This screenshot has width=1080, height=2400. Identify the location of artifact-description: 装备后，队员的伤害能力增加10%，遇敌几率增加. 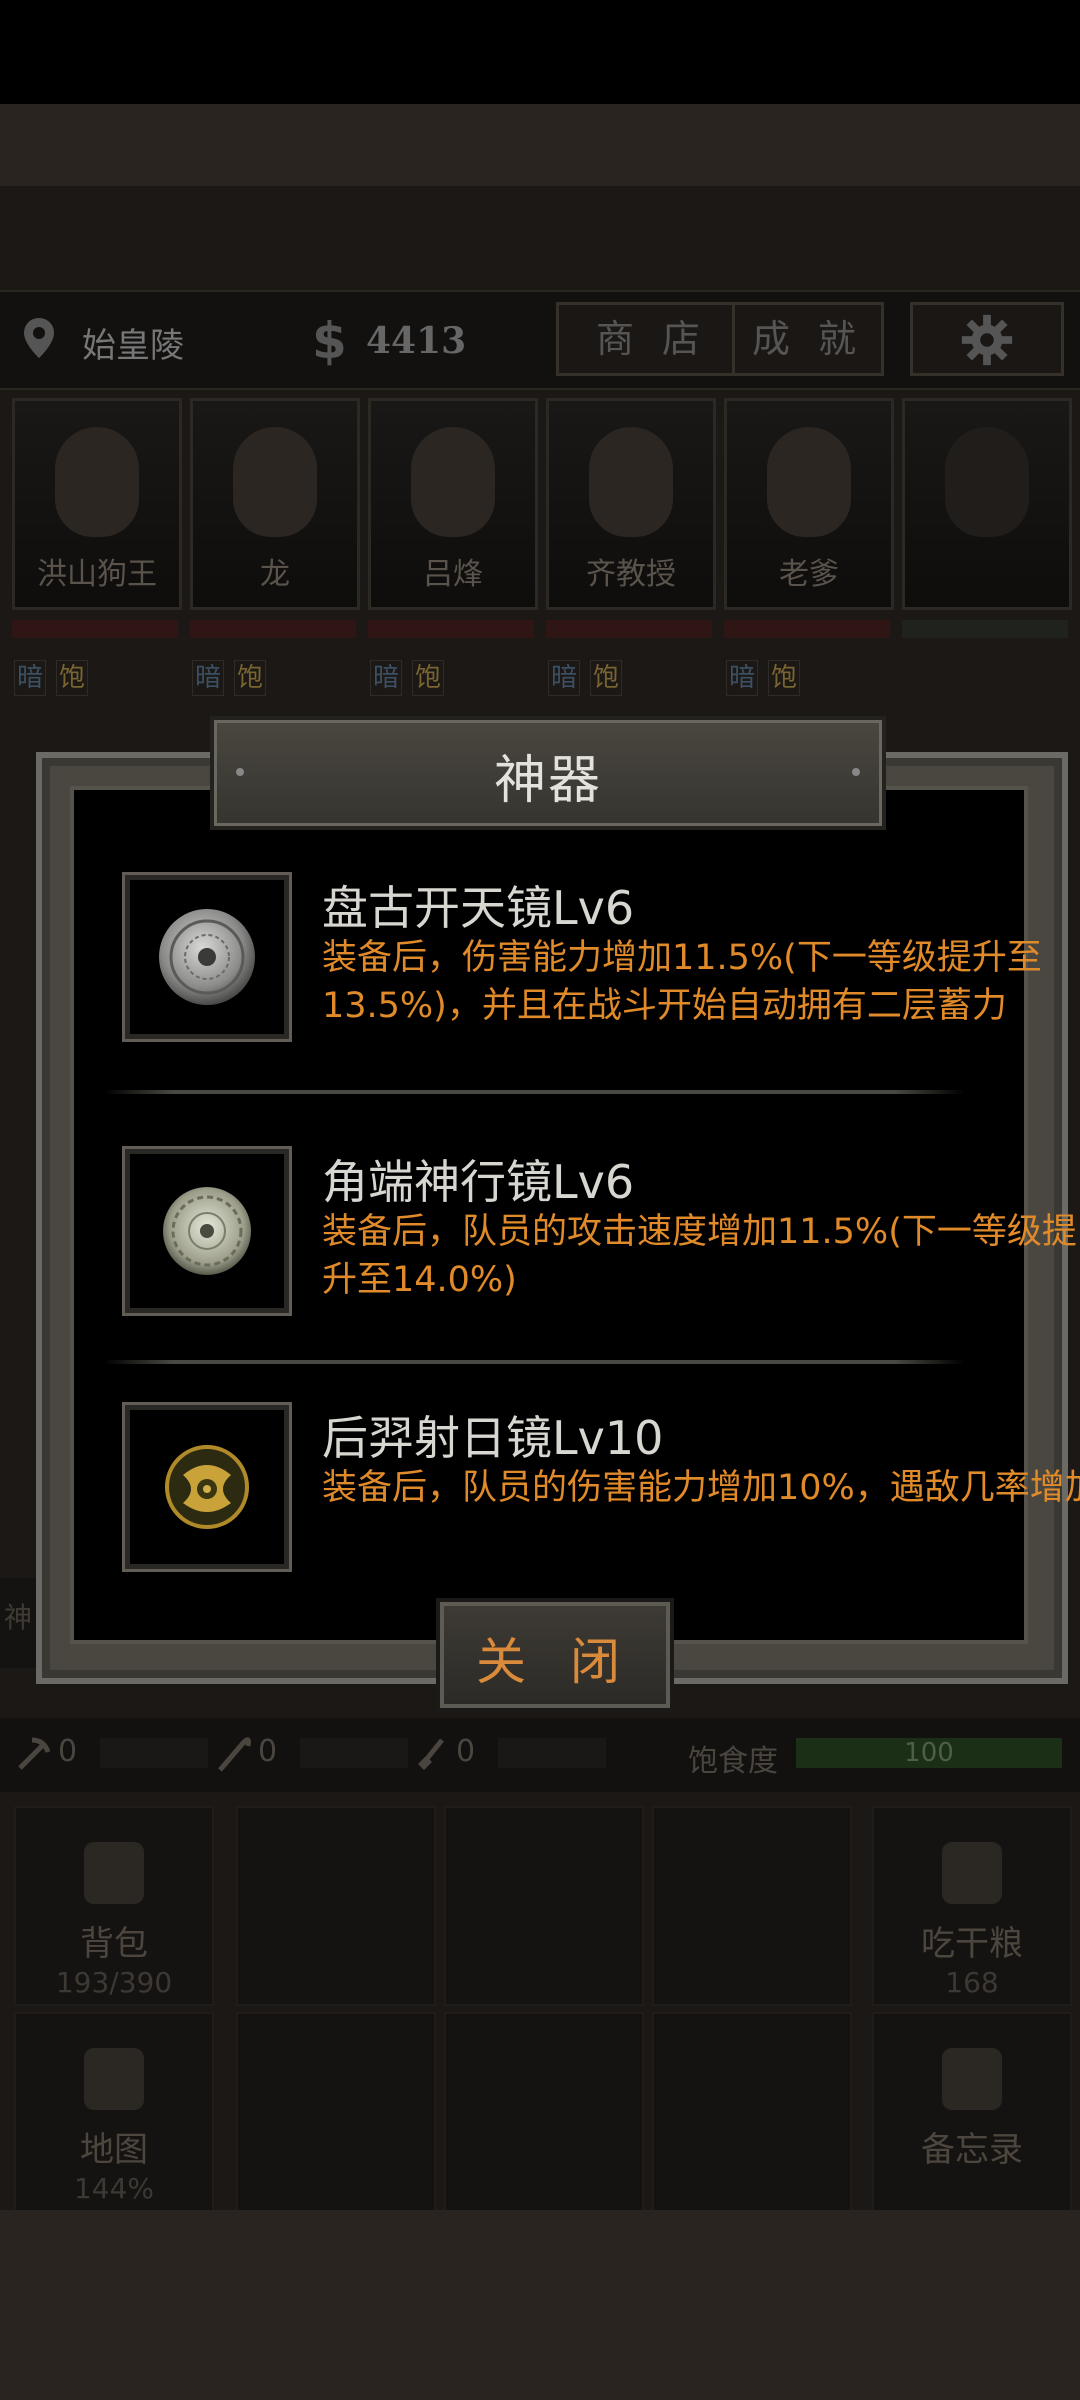
(701, 1488).